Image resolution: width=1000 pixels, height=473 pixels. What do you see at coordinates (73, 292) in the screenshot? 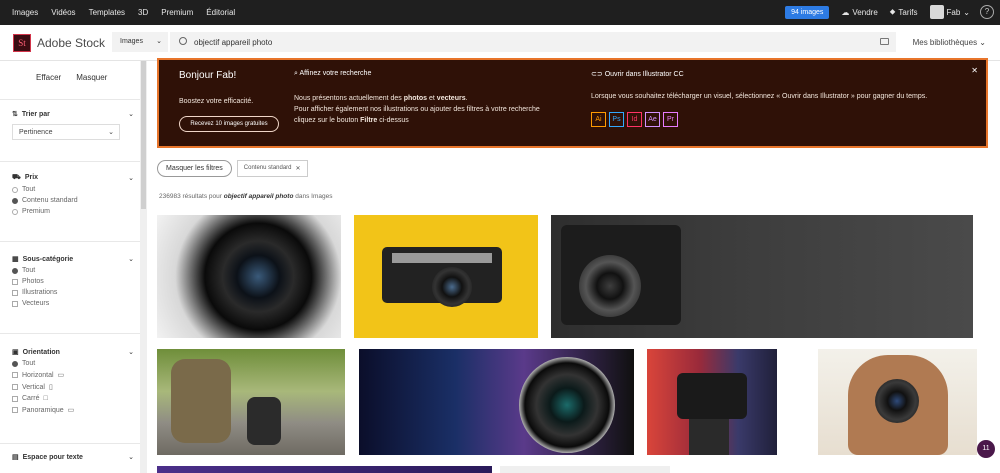
I see `subcat-option-illustrations: Illustrations` at bounding box center [73, 292].